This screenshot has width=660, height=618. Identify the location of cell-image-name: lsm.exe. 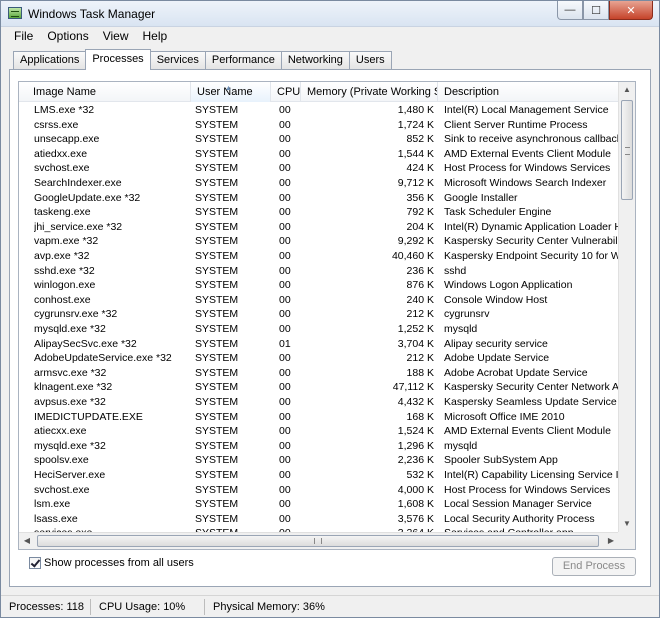
(52, 504).